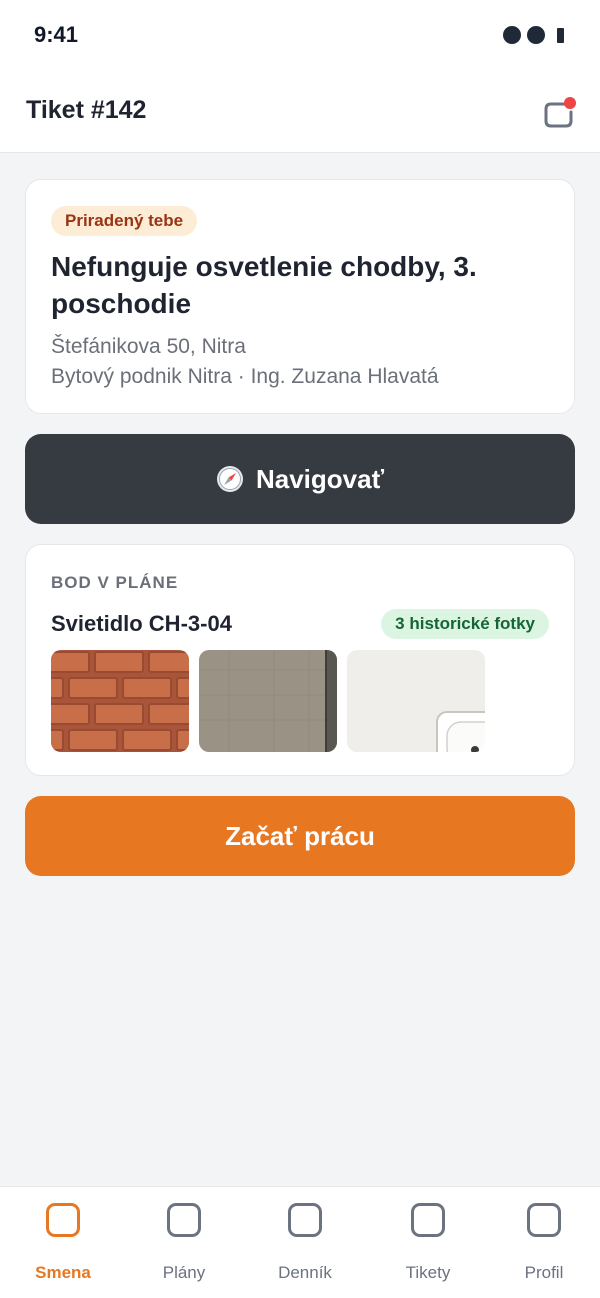 The height and width of the screenshot is (1298, 600). I want to click on assigned-badge: Priradený tebe, so click(124, 221).